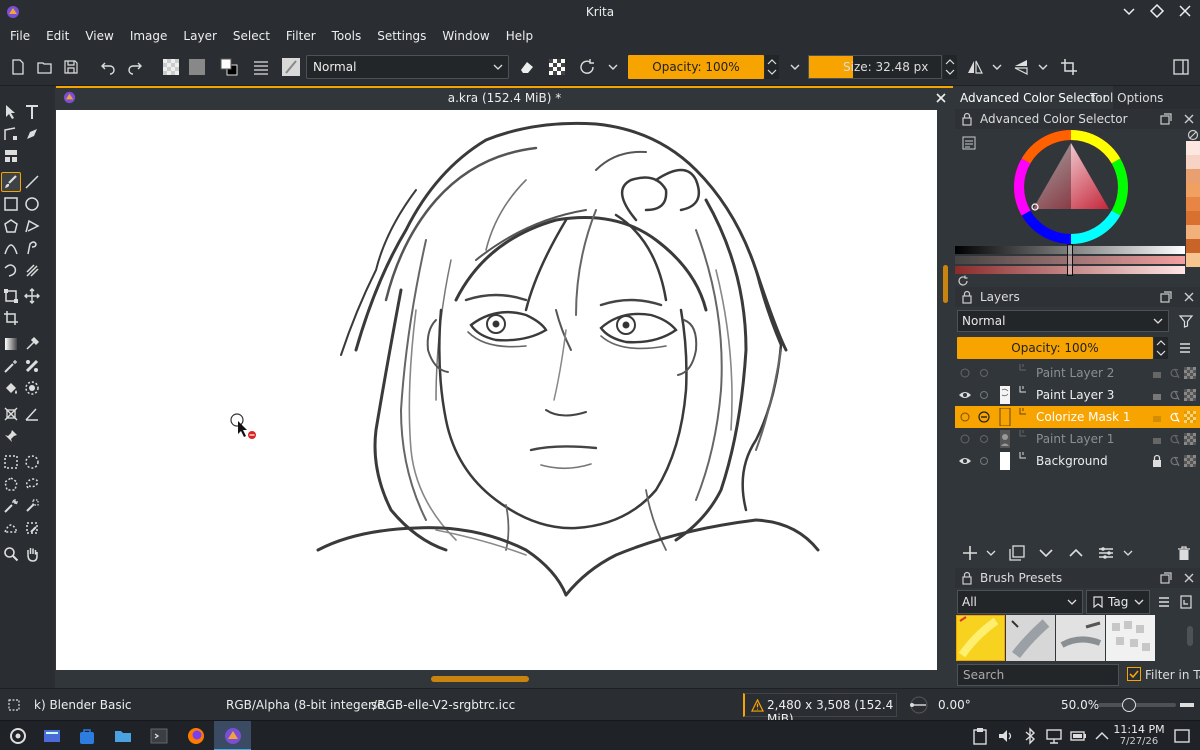 Image resolution: width=1200 pixels, height=750 pixels. Describe the element at coordinates (52, 736) in the screenshot. I see `taskbar-system-settings` at that location.